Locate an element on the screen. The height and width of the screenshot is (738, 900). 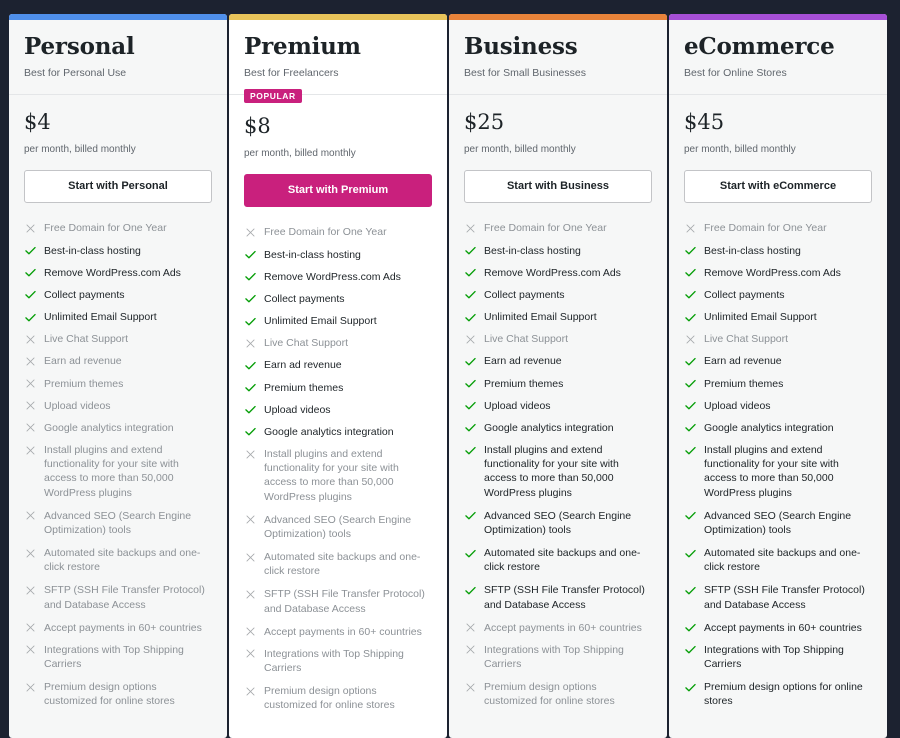
plan-price: $4 is located at coordinates (37, 122).